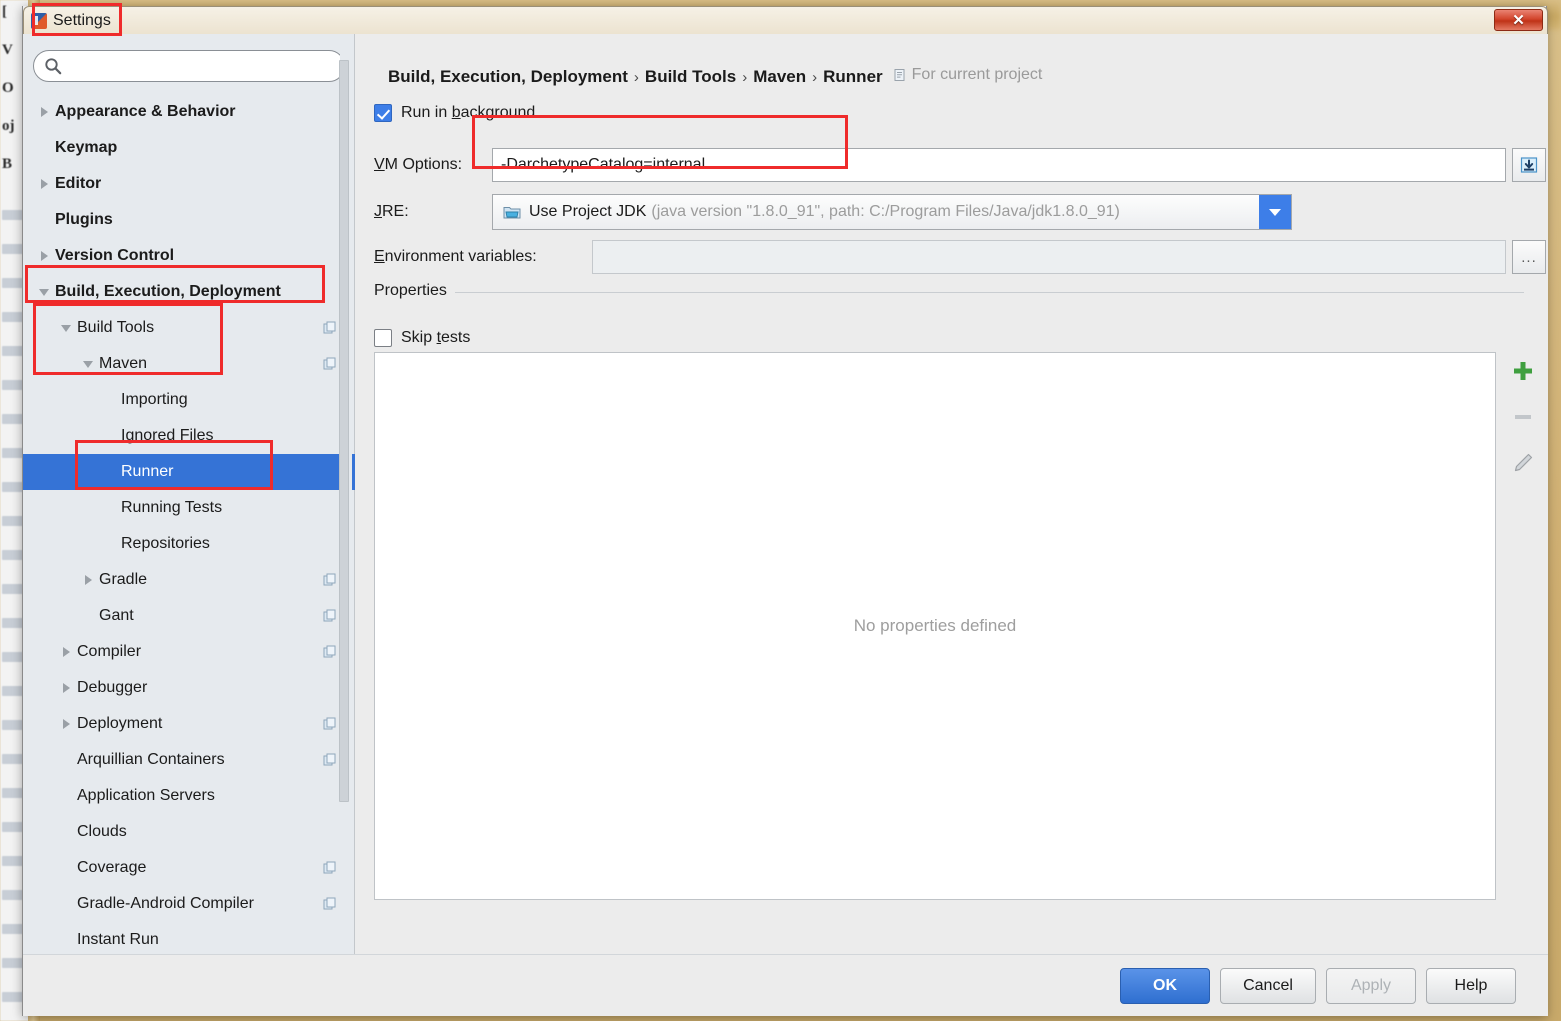  Describe the element at coordinates (189, 364) in the screenshot. I see `sidebar-item-maven: Maven` at that location.